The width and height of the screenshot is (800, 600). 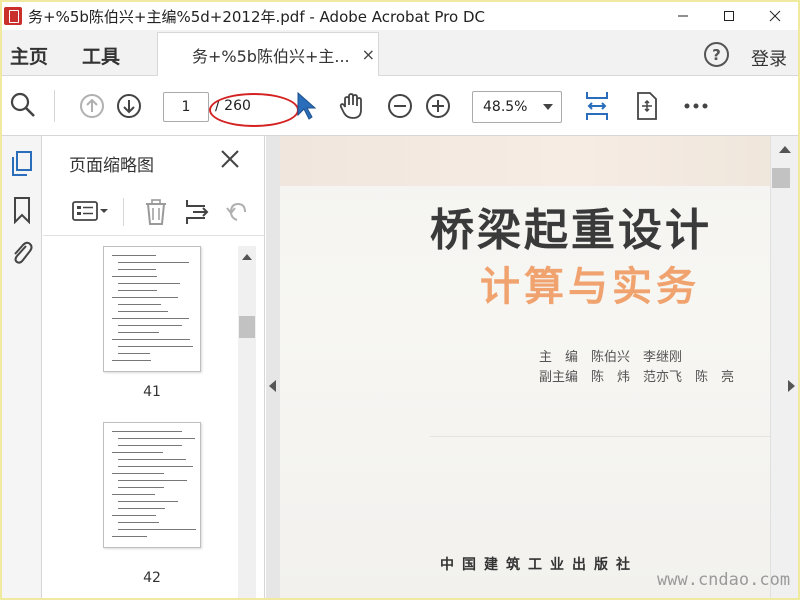 What do you see at coordinates (724, 580) in the screenshot?
I see `watermark-text: www.cndao.com` at bounding box center [724, 580].